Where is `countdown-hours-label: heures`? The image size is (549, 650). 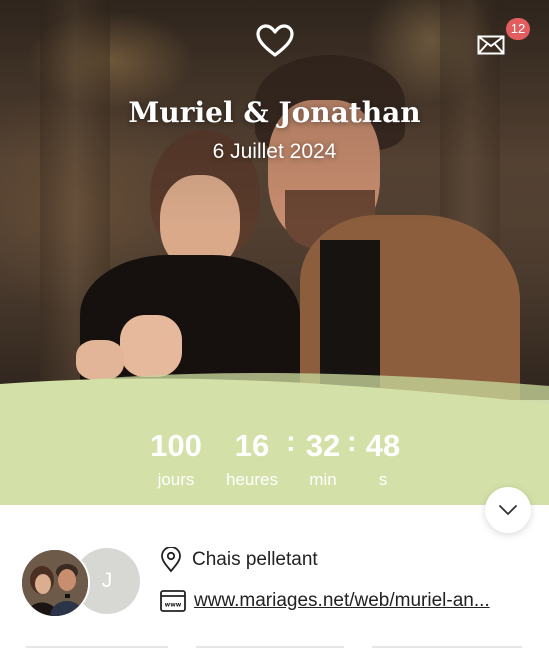
countdown-hours-label: heures is located at coordinates (252, 479).